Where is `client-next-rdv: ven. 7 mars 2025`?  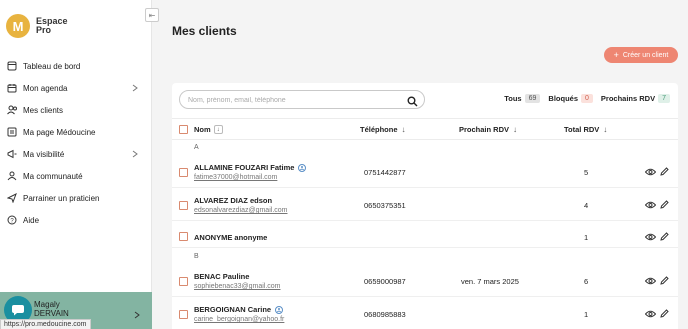 client-next-rdv: ven. 7 mars 2025 is located at coordinates (490, 281).